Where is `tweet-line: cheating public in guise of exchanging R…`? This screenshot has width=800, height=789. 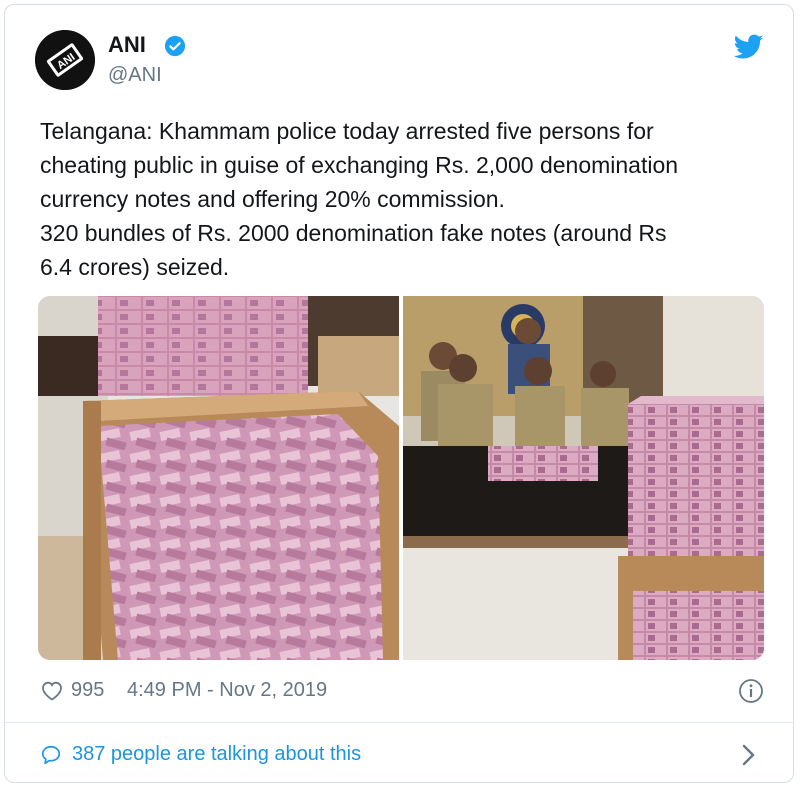
tweet-line: cheating public in guise of exchanging R… is located at coordinates (359, 165).